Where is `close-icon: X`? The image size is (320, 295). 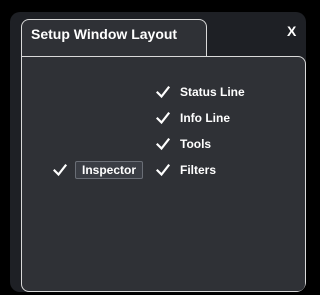
close-icon: X is located at coordinates (291, 31).